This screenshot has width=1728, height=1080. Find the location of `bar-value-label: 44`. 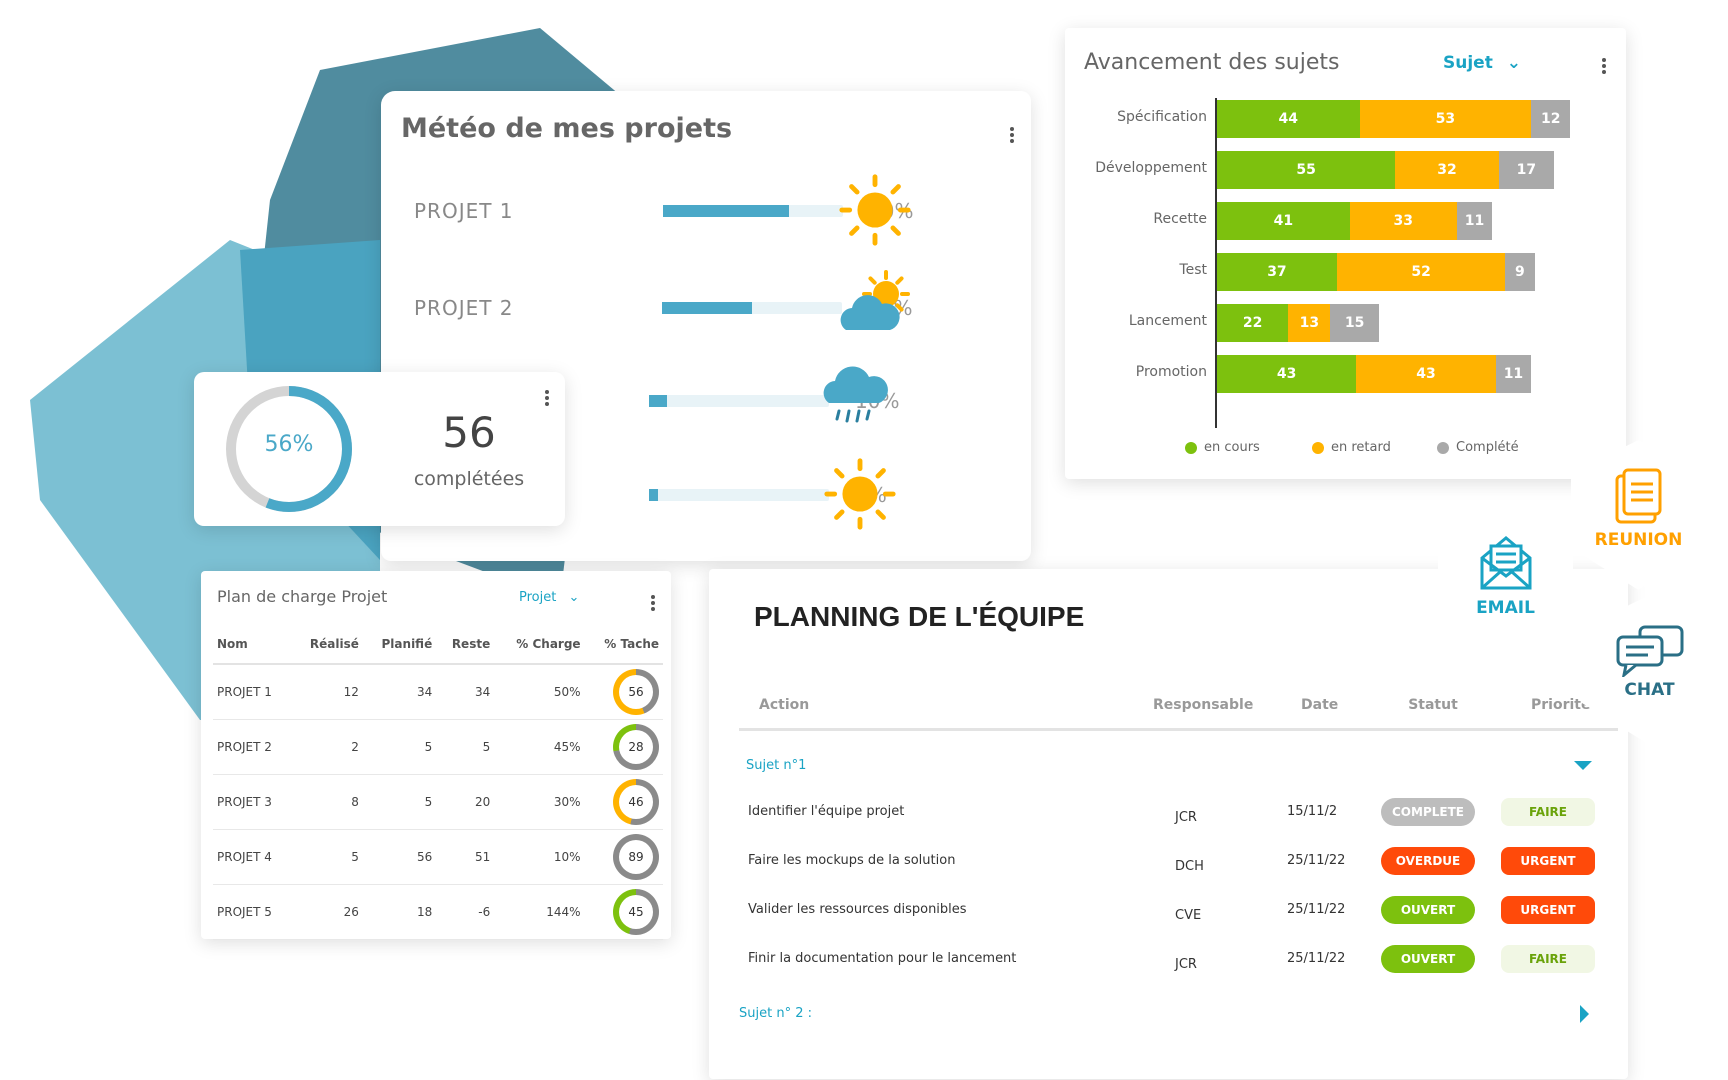

bar-value-label: 44 is located at coordinates (1288, 119).